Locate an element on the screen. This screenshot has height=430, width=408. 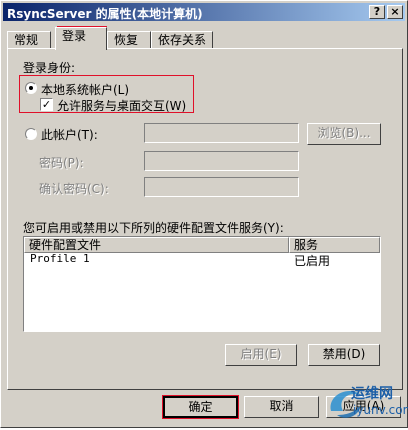
profile-name-cell: Profile 1 is located at coordinates (60, 258).